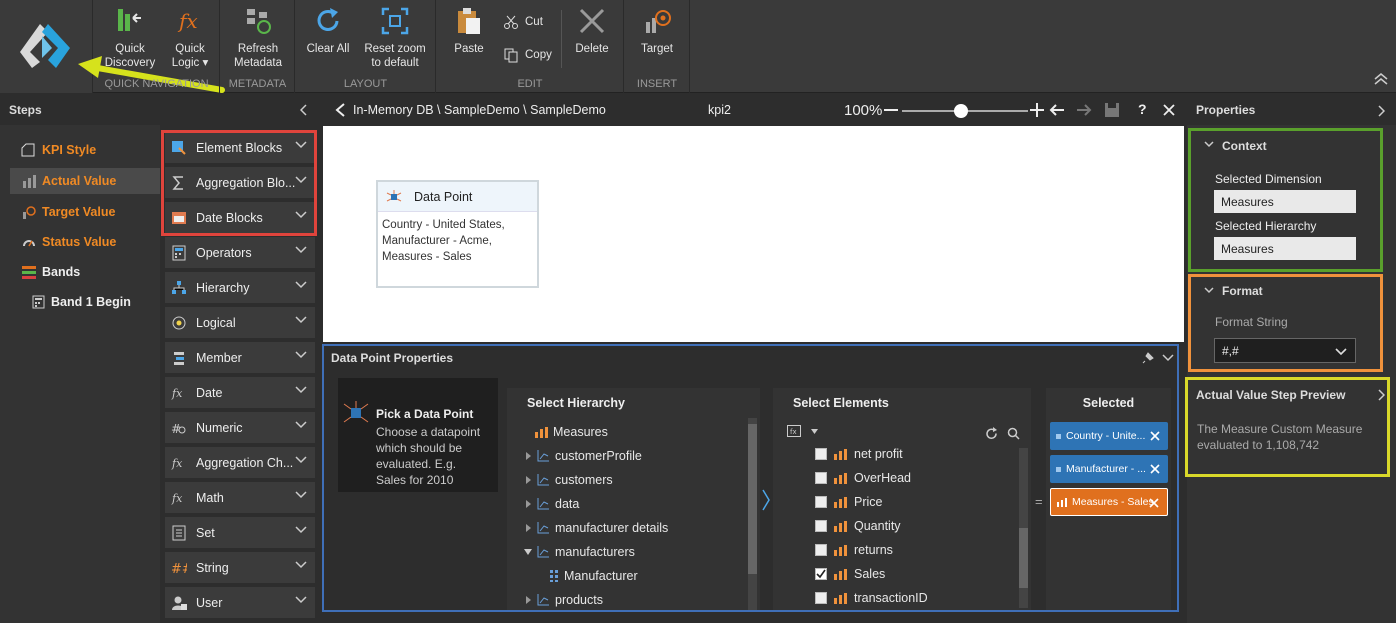 The width and height of the screenshot is (1396, 623). Describe the element at coordinates (240, 392) in the screenshot. I see `block-item: fx Date` at that location.